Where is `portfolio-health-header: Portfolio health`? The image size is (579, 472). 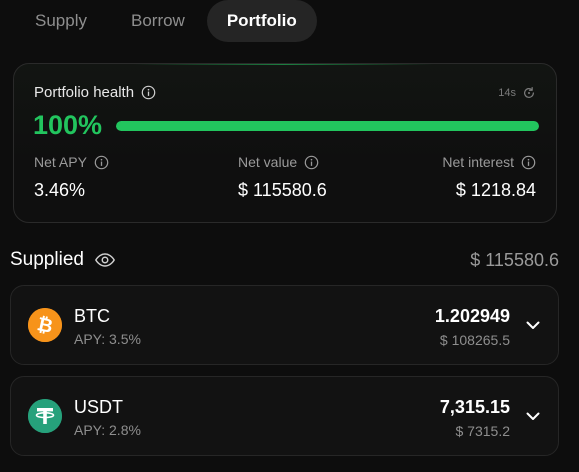
portfolio-health-header: Portfolio health is located at coordinates (95, 92).